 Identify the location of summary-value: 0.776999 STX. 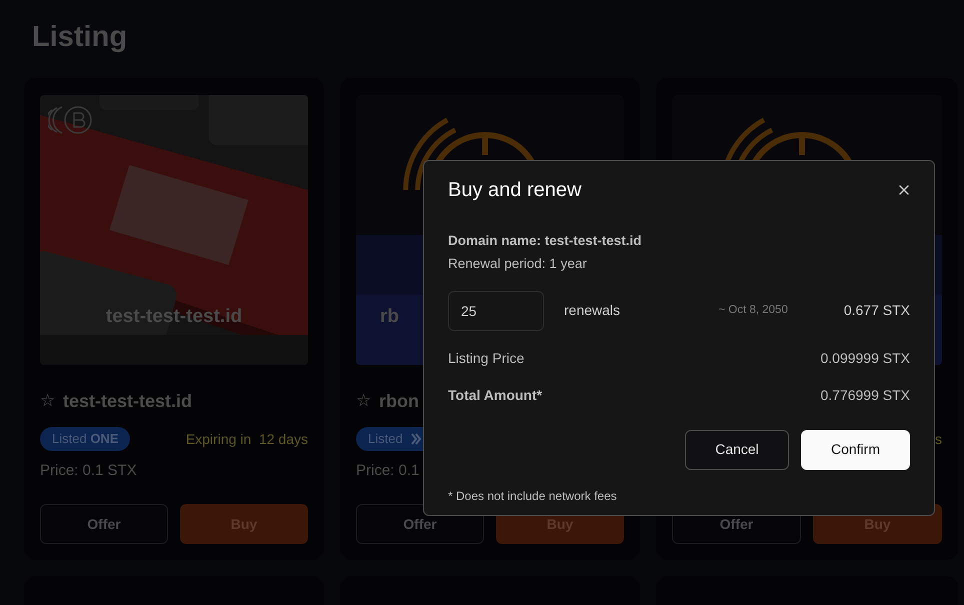
(865, 395).